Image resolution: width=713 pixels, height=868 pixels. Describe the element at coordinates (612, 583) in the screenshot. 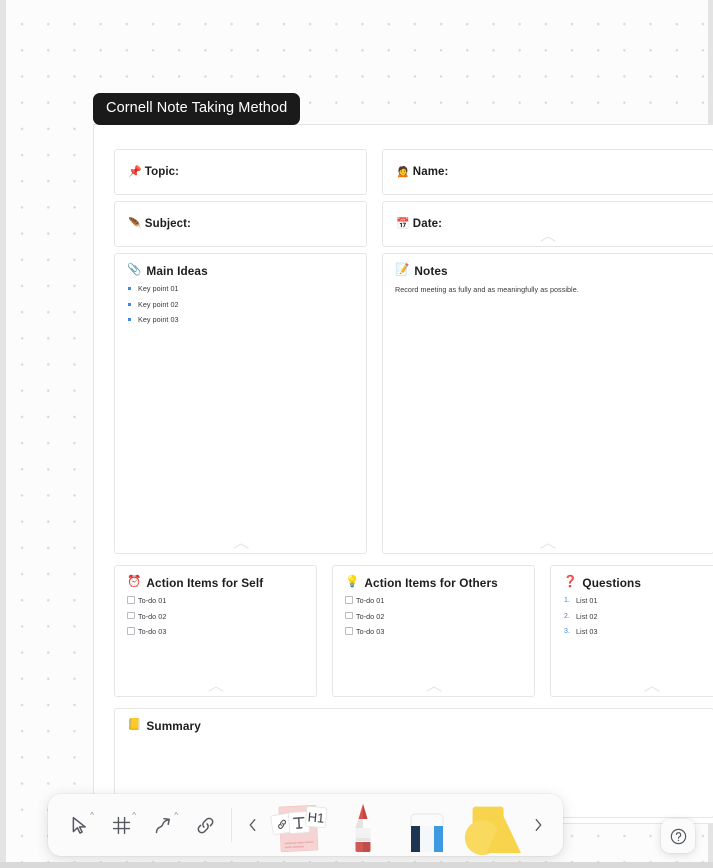

I see `questions-title-text: Questions` at that location.